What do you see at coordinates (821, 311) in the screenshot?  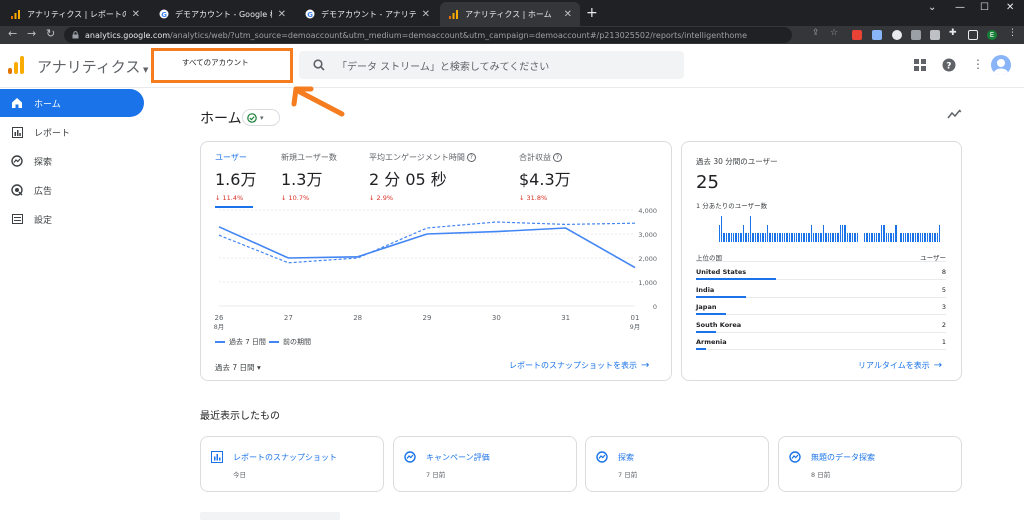 I see `country-row: Japan 3` at bounding box center [821, 311].